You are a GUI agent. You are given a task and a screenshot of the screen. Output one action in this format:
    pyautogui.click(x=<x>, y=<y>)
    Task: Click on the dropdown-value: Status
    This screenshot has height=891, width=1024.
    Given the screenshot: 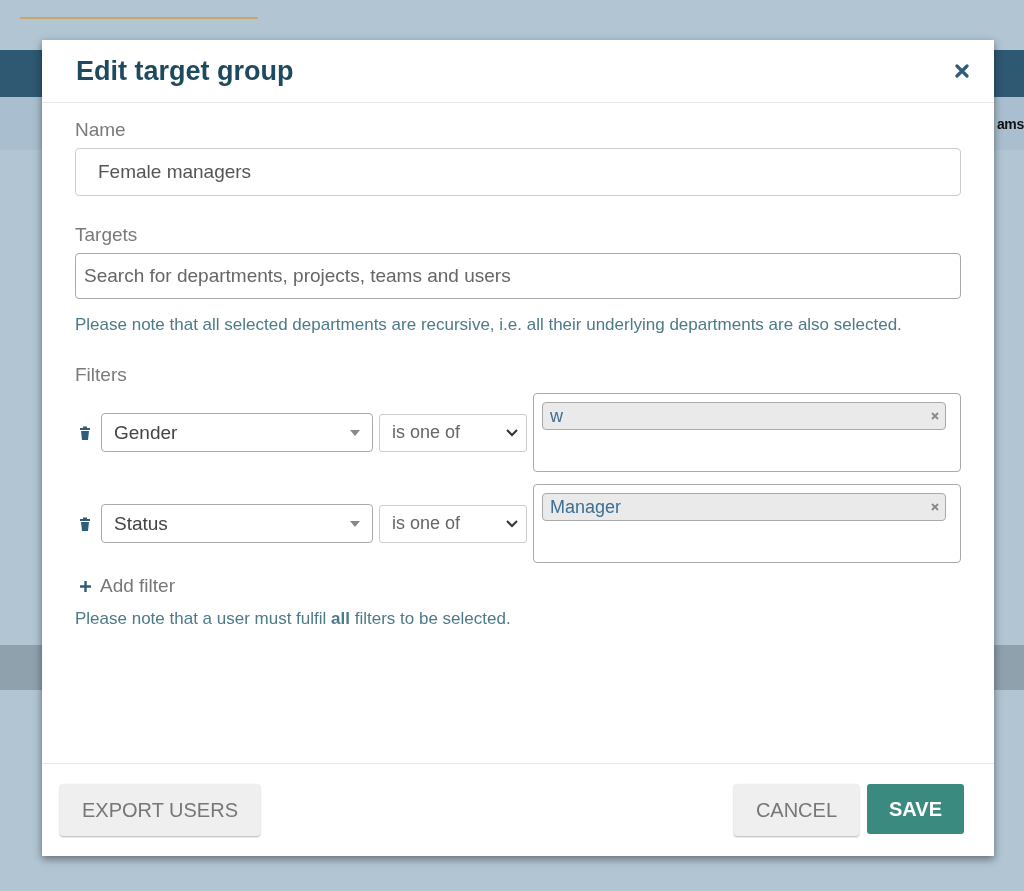 What is the action you would take?
    pyautogui.click(x=141, y=523)
    